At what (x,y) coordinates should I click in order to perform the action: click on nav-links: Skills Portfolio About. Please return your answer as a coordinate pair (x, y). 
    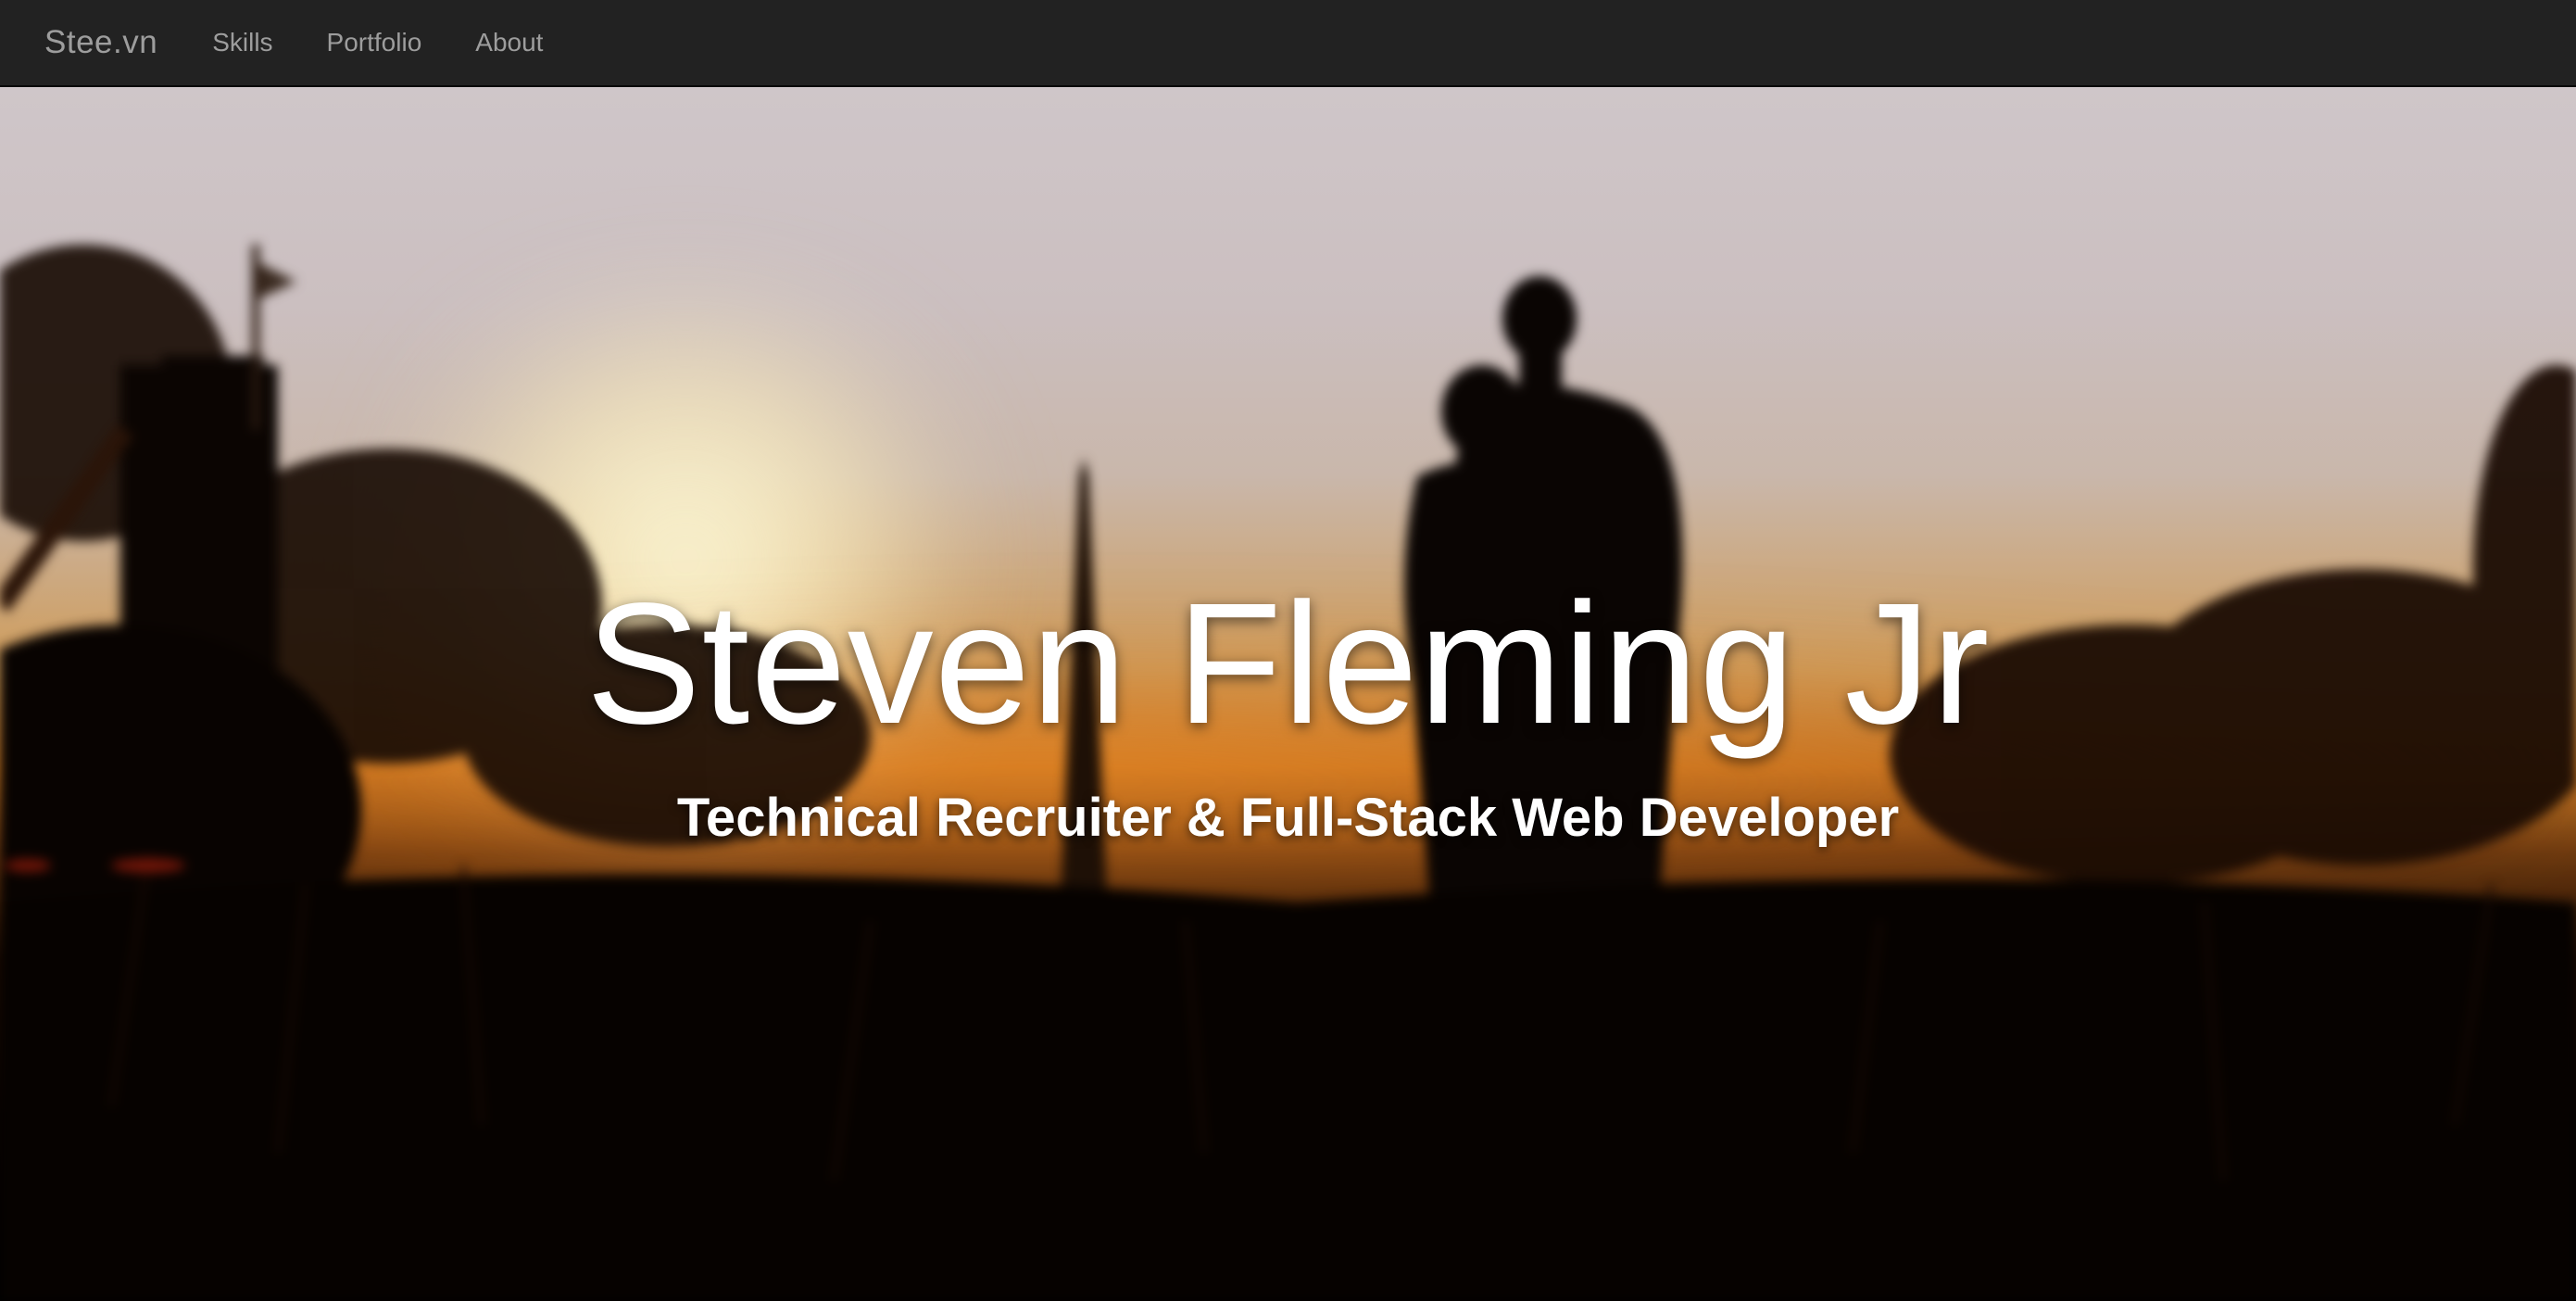
    Looking at the image, I should click on (377, 43).